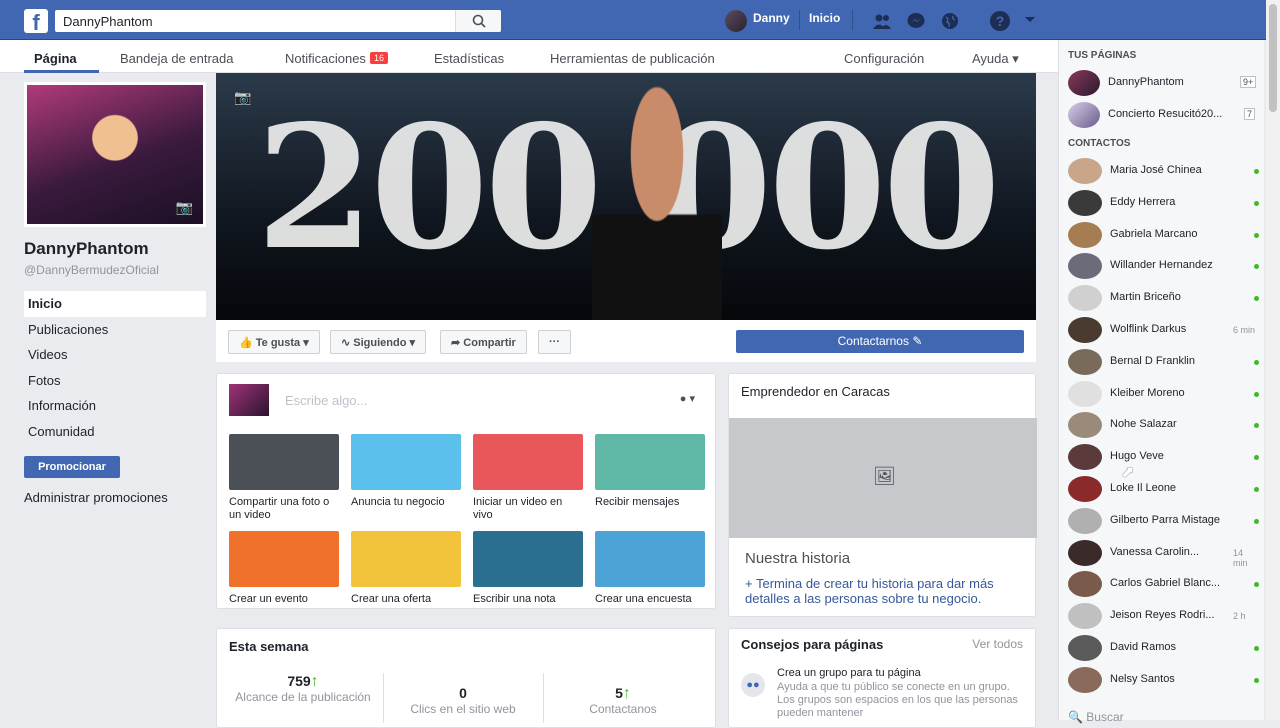 Image resolution: width=1280 pixels, height=728 pixels. What do you see at coordinates (483, 342) in the screenshot?
I see `share-button: ➦ Compartir` at bounding box center [483, 342].